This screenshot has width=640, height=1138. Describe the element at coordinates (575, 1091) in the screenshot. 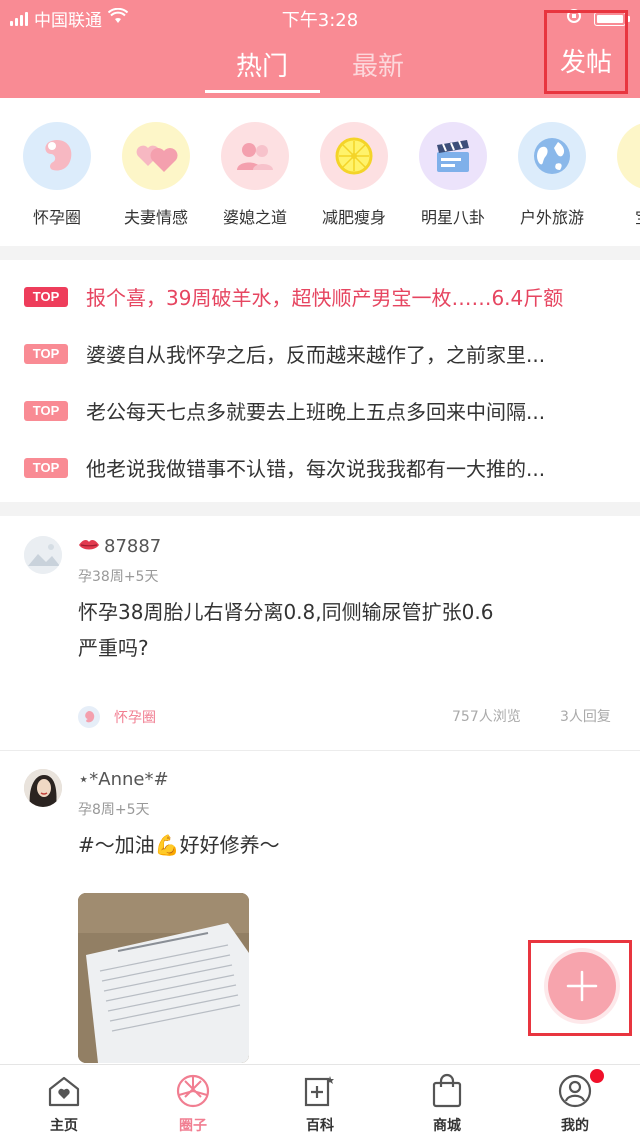

I see `profile-icon` at that location.